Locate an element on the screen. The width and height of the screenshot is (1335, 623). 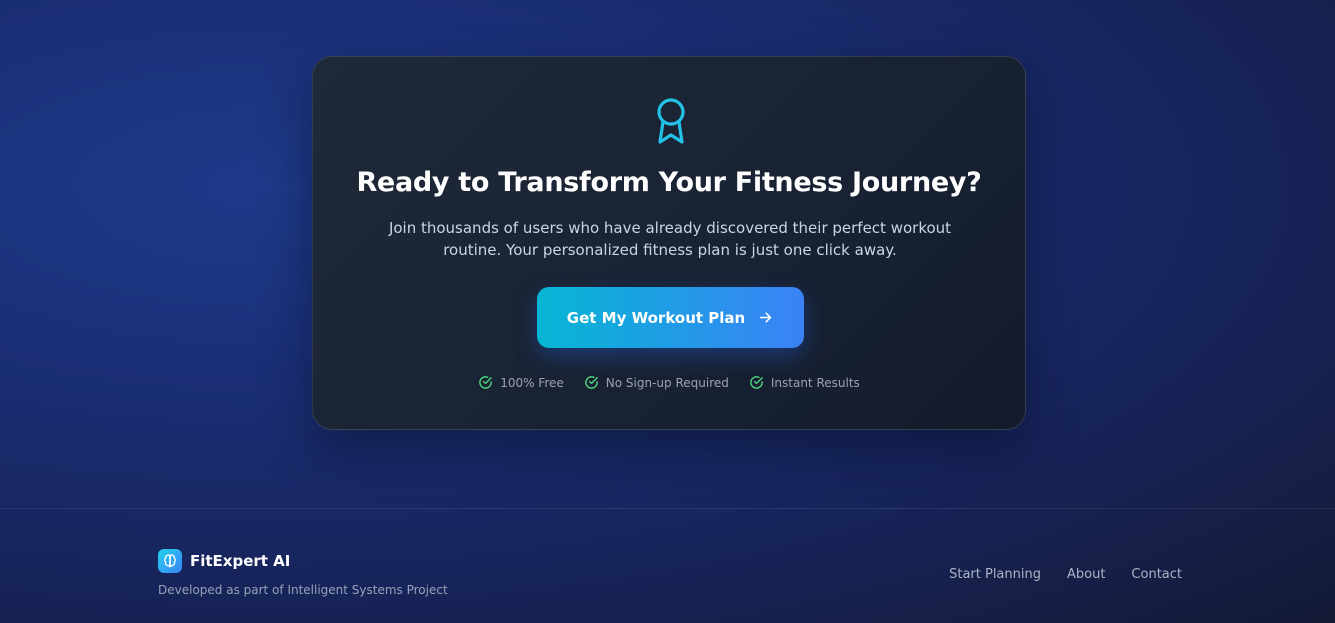
feature-item-free: 100% Free is located at coordinates (521, 382).